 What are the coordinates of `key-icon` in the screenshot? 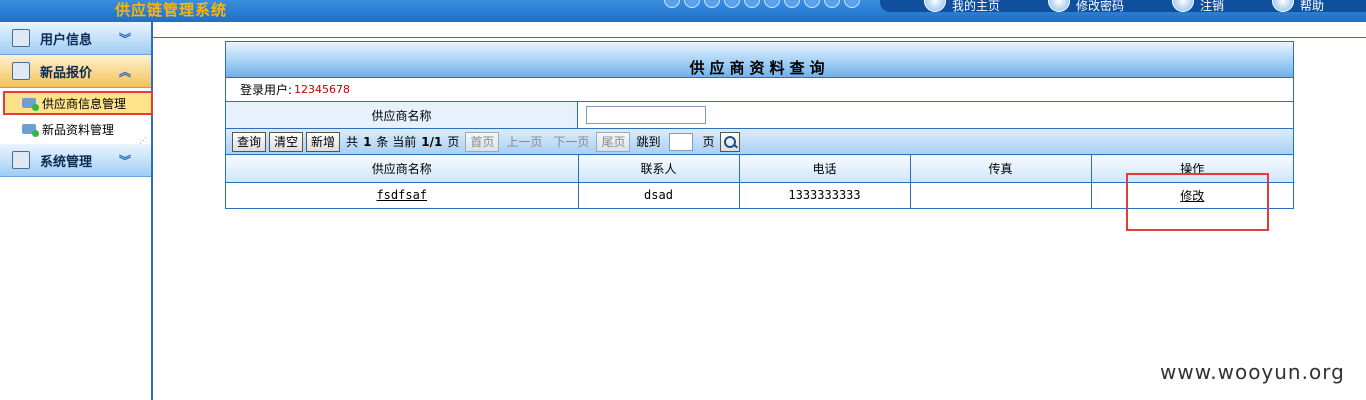 It's located at (1059, 6).